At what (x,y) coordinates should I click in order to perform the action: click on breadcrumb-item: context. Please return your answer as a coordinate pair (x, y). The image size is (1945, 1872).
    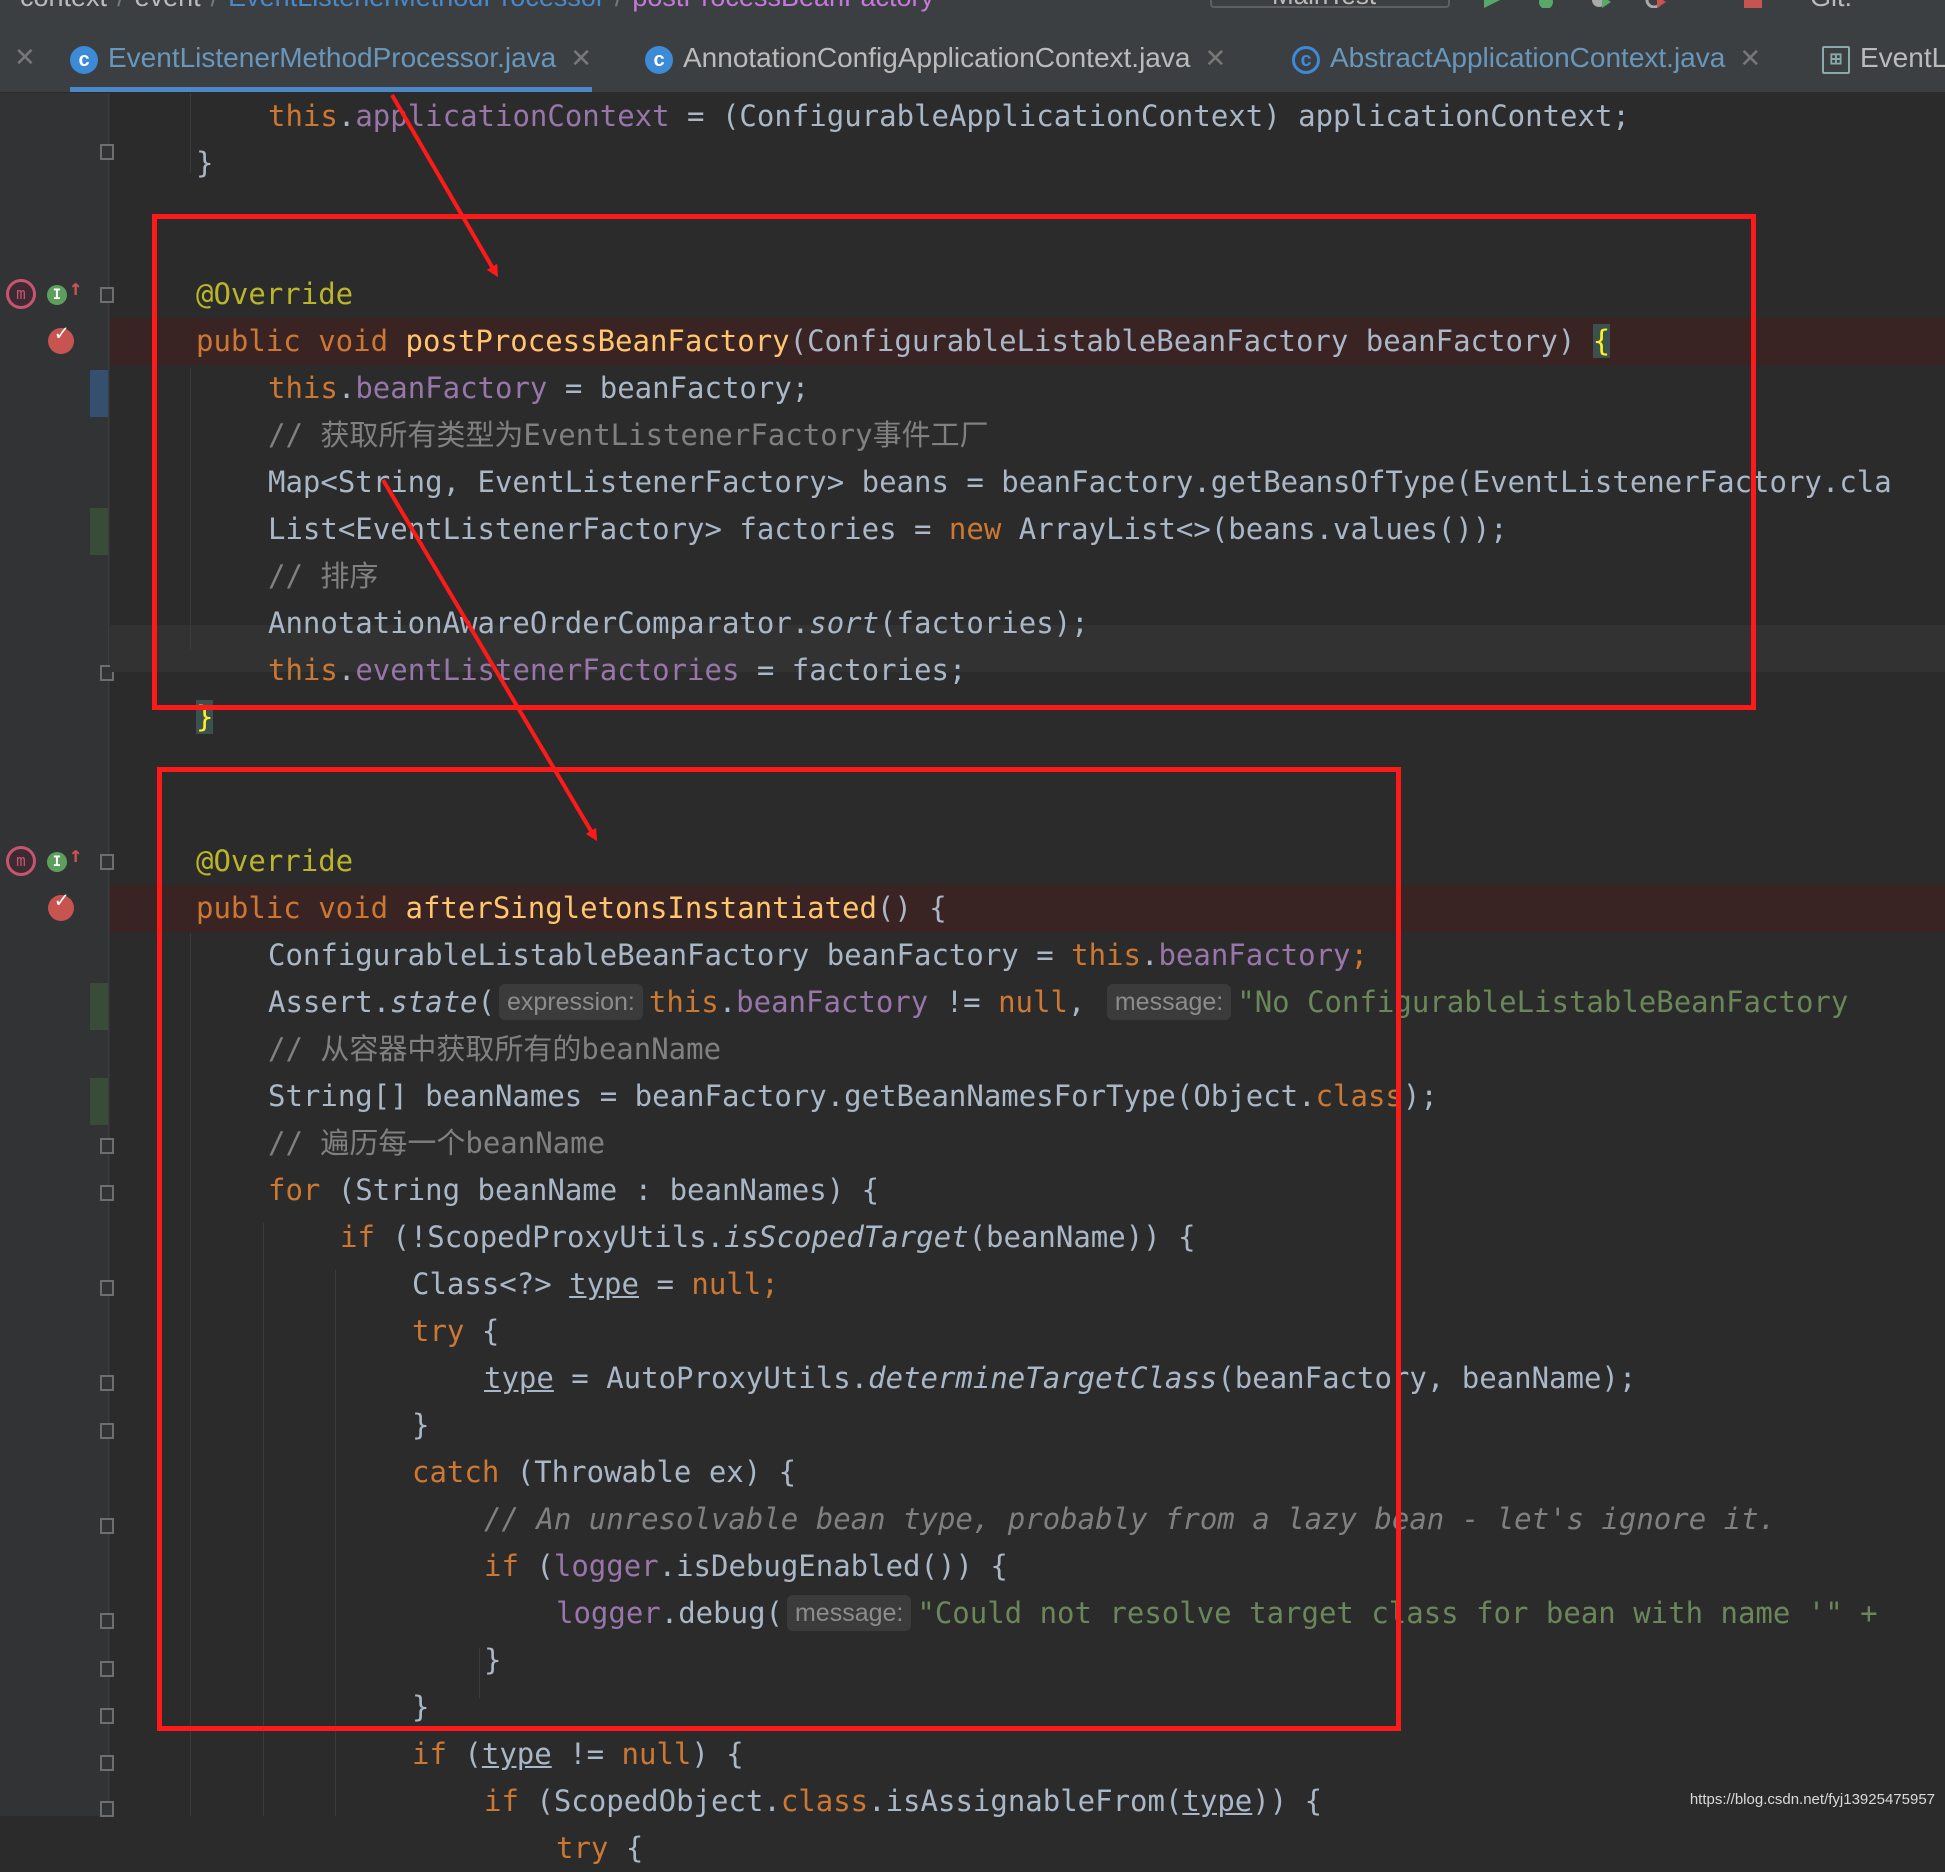
    Looking at the image, I should click on (63, 6).